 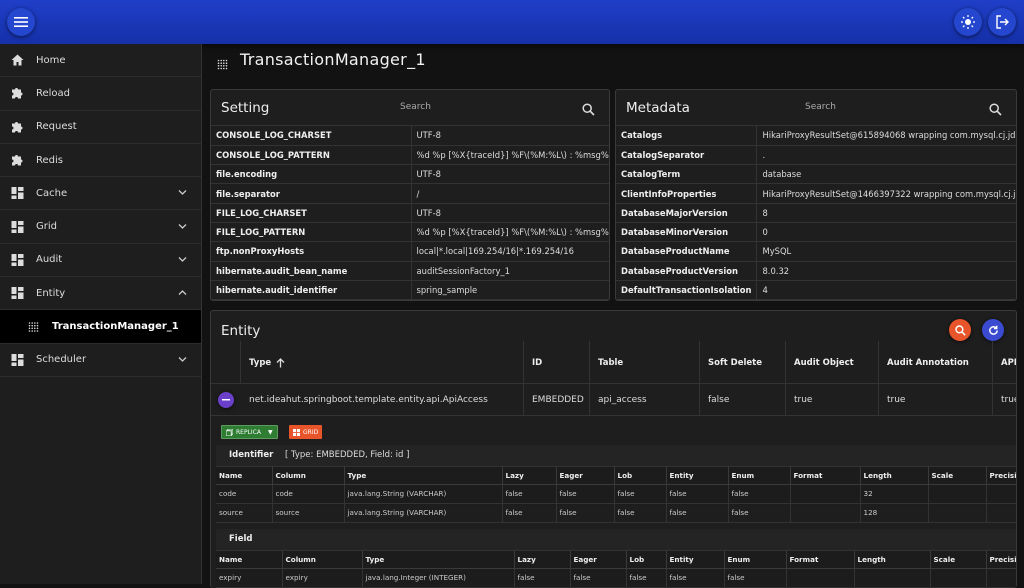 I want to click on sidebar-item-scheduler: Scheduler, so click(x=100, y=360).